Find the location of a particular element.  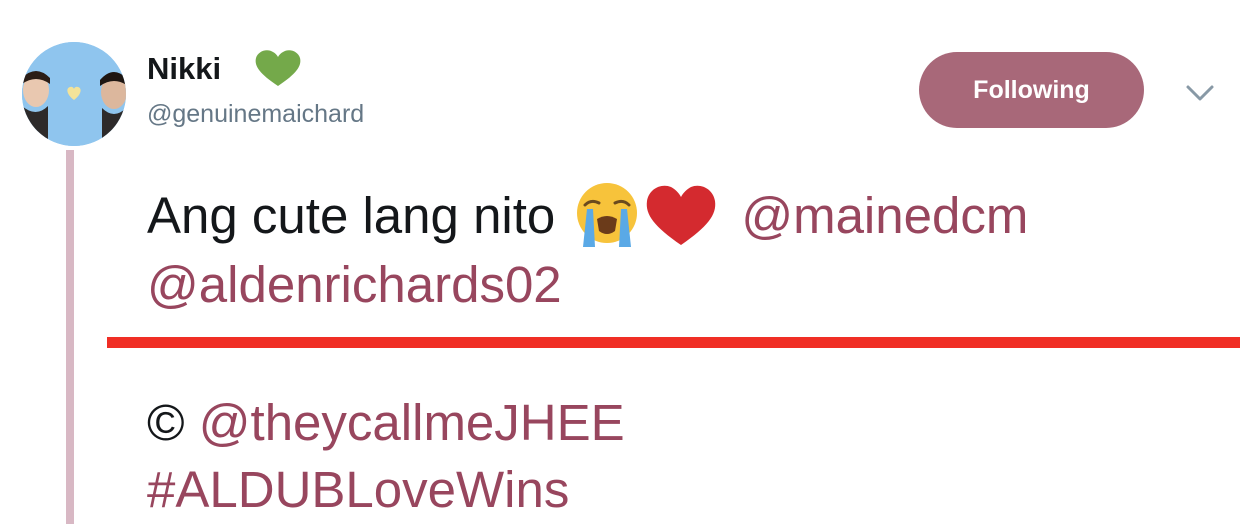

red-heart-icon is located at coordinates (681, 215).